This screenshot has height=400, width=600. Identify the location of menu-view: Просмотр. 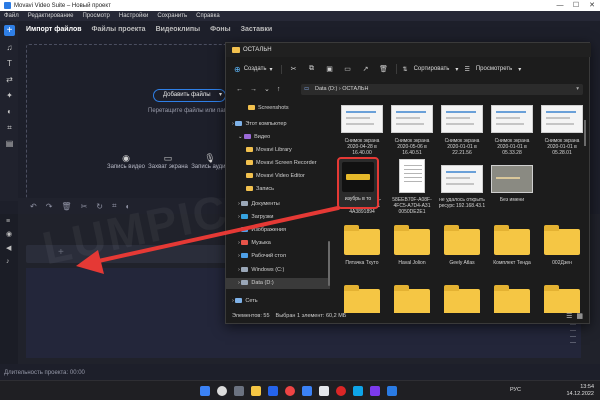
(95, 16).